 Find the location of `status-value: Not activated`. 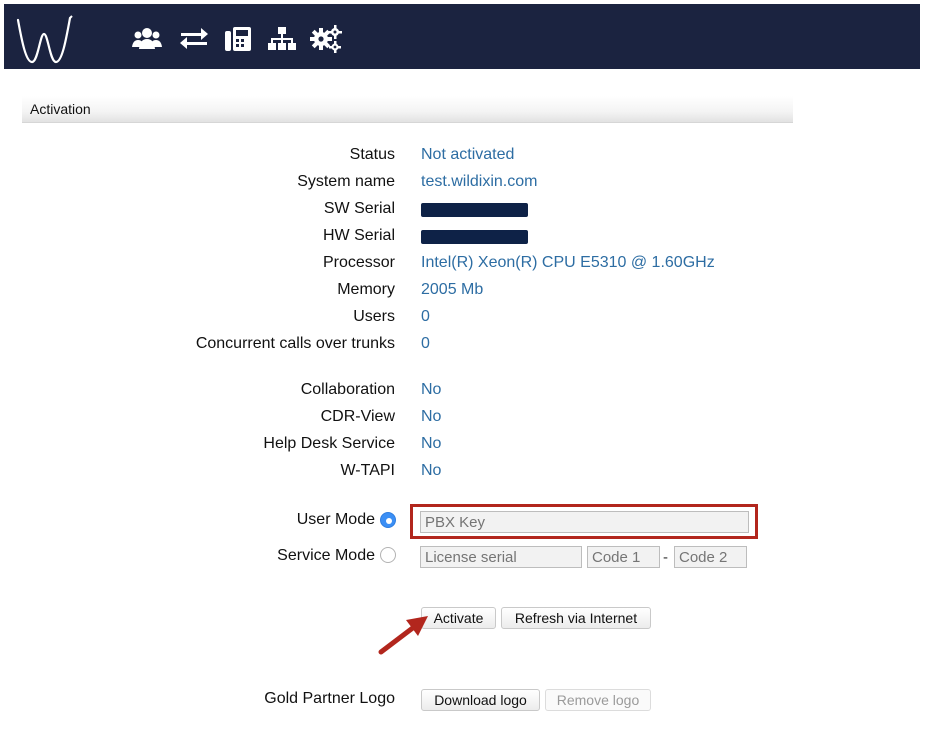

status-value: Not activated is located at coordinates (468, 154).